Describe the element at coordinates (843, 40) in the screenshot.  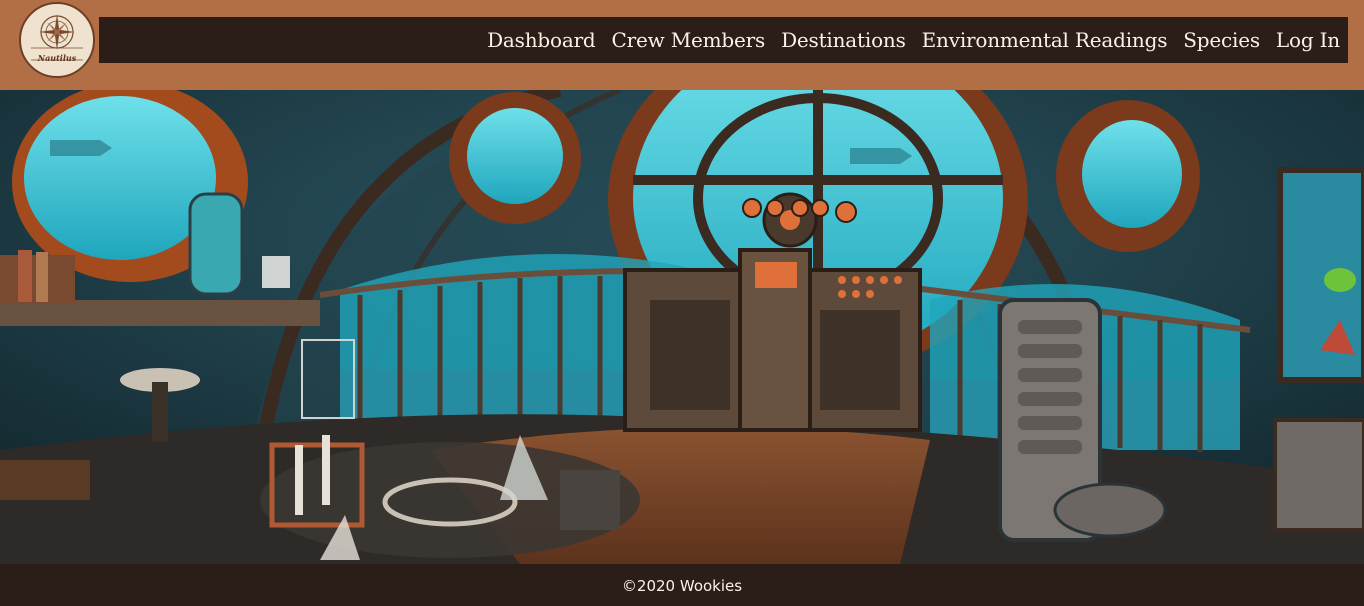
I see `nav-destinations: Destinations` at that location.